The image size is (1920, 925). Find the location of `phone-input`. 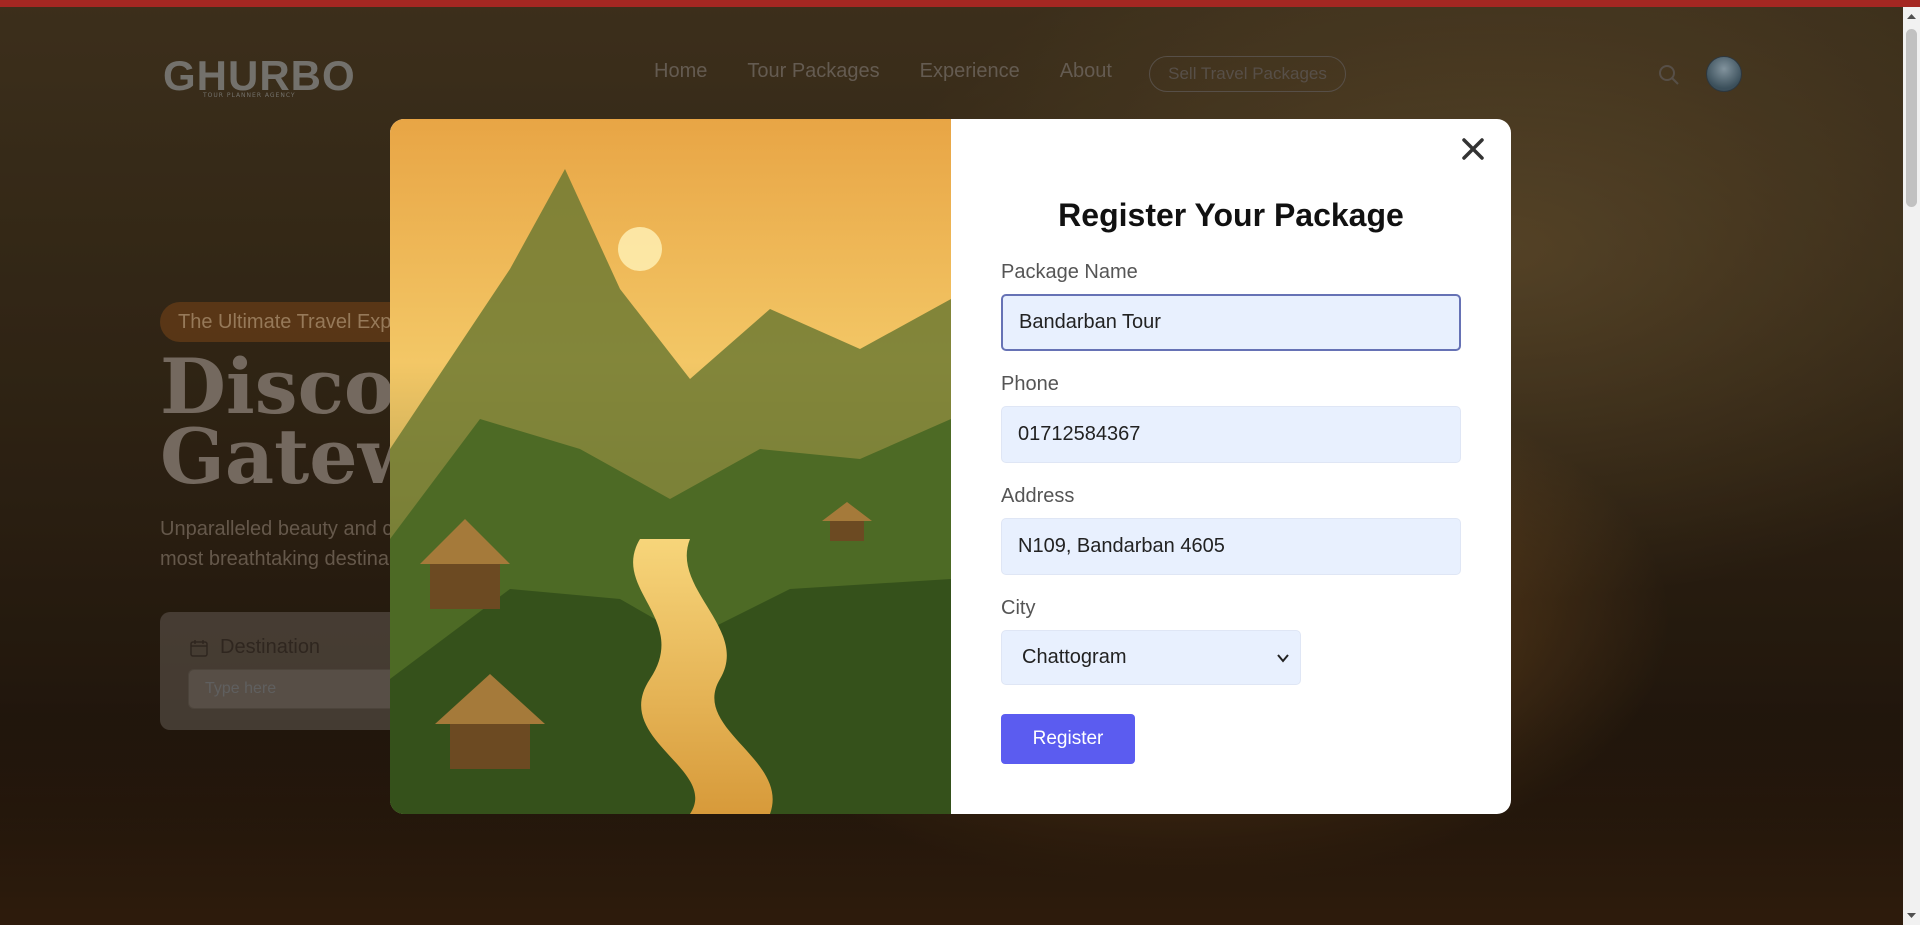

phone-input is located at coordinates (1231, 434).